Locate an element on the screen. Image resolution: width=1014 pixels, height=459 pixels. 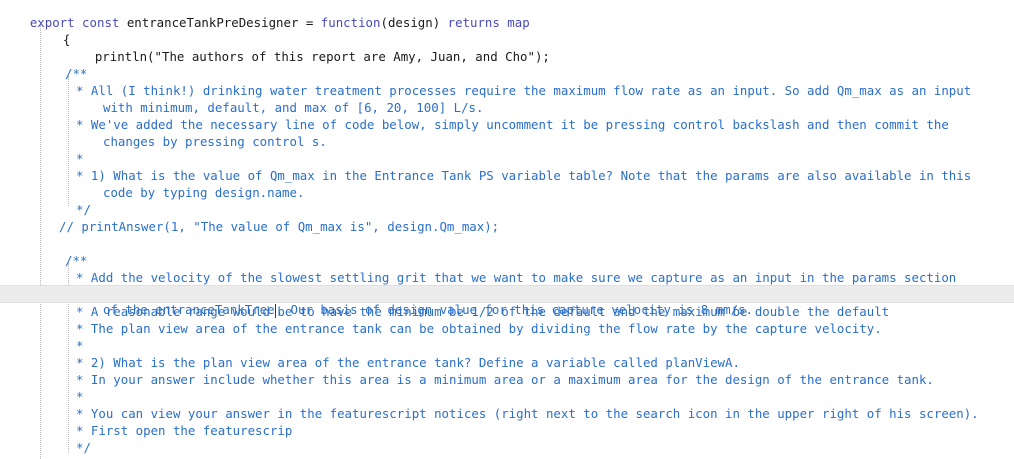
comment-1-line: changes by pressing control s. is located at coordinates (215, 141).